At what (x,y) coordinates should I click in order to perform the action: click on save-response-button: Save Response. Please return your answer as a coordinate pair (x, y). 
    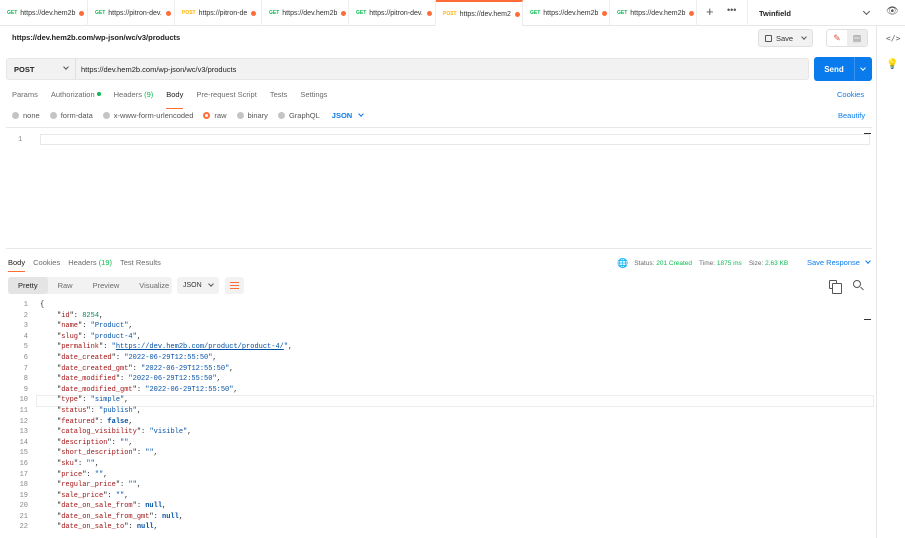
    Looking at the image, I should click on (839, 262).